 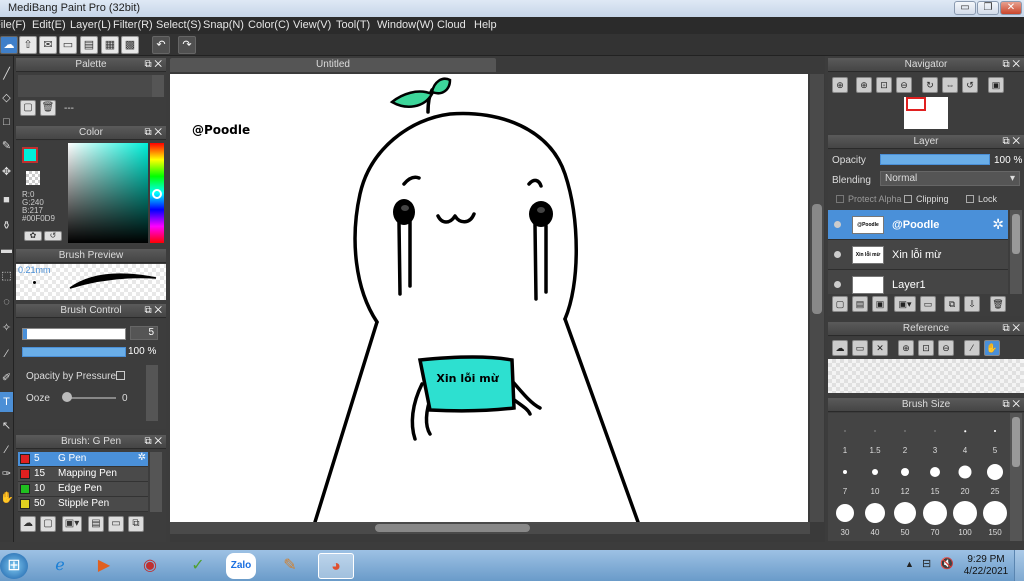 What do you see at coordinates (6, 226) in the screenshot?
I see `bucket-tool-icon: ⚱` at bounding box center [6, 226].